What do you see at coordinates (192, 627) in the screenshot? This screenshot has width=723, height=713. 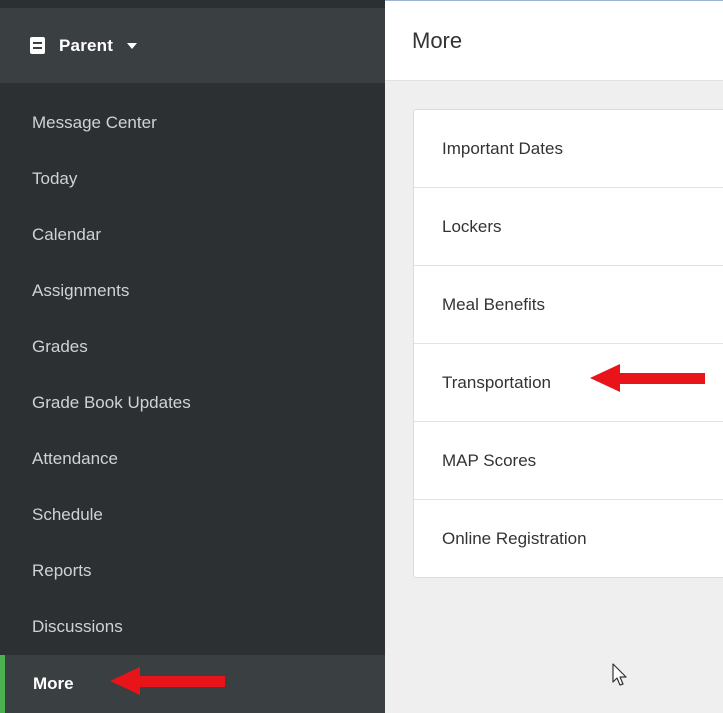 I see `sidebar-item-discussions: Discussions` at bounding box center [192, 627].